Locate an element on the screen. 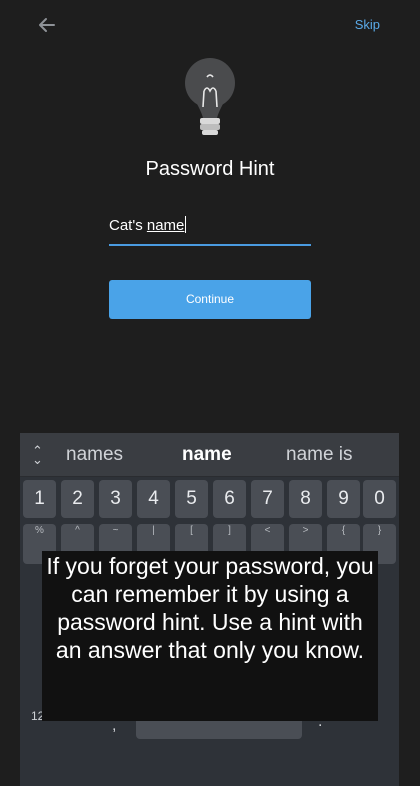 The width and height of the screenshot is (420, 786). key-1: 1 is located at coordinates (39, 499).